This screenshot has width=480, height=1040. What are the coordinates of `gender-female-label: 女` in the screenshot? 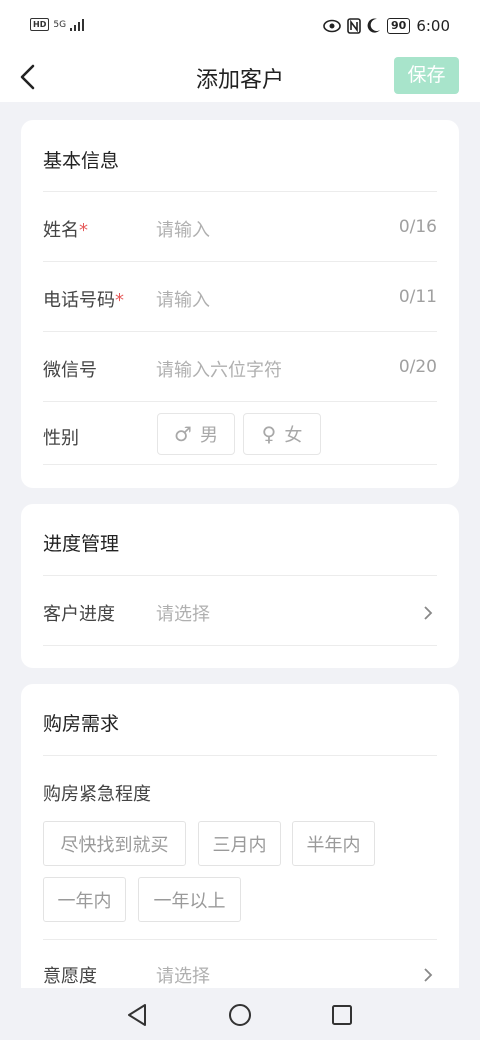 It's located at (293, 435).